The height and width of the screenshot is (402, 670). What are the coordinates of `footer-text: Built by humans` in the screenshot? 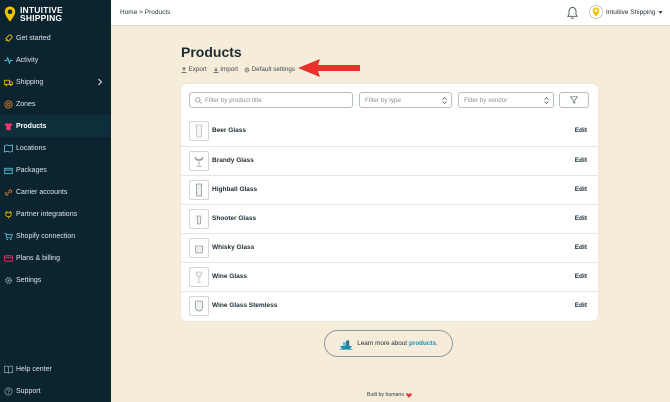 It's located at (385, 395).